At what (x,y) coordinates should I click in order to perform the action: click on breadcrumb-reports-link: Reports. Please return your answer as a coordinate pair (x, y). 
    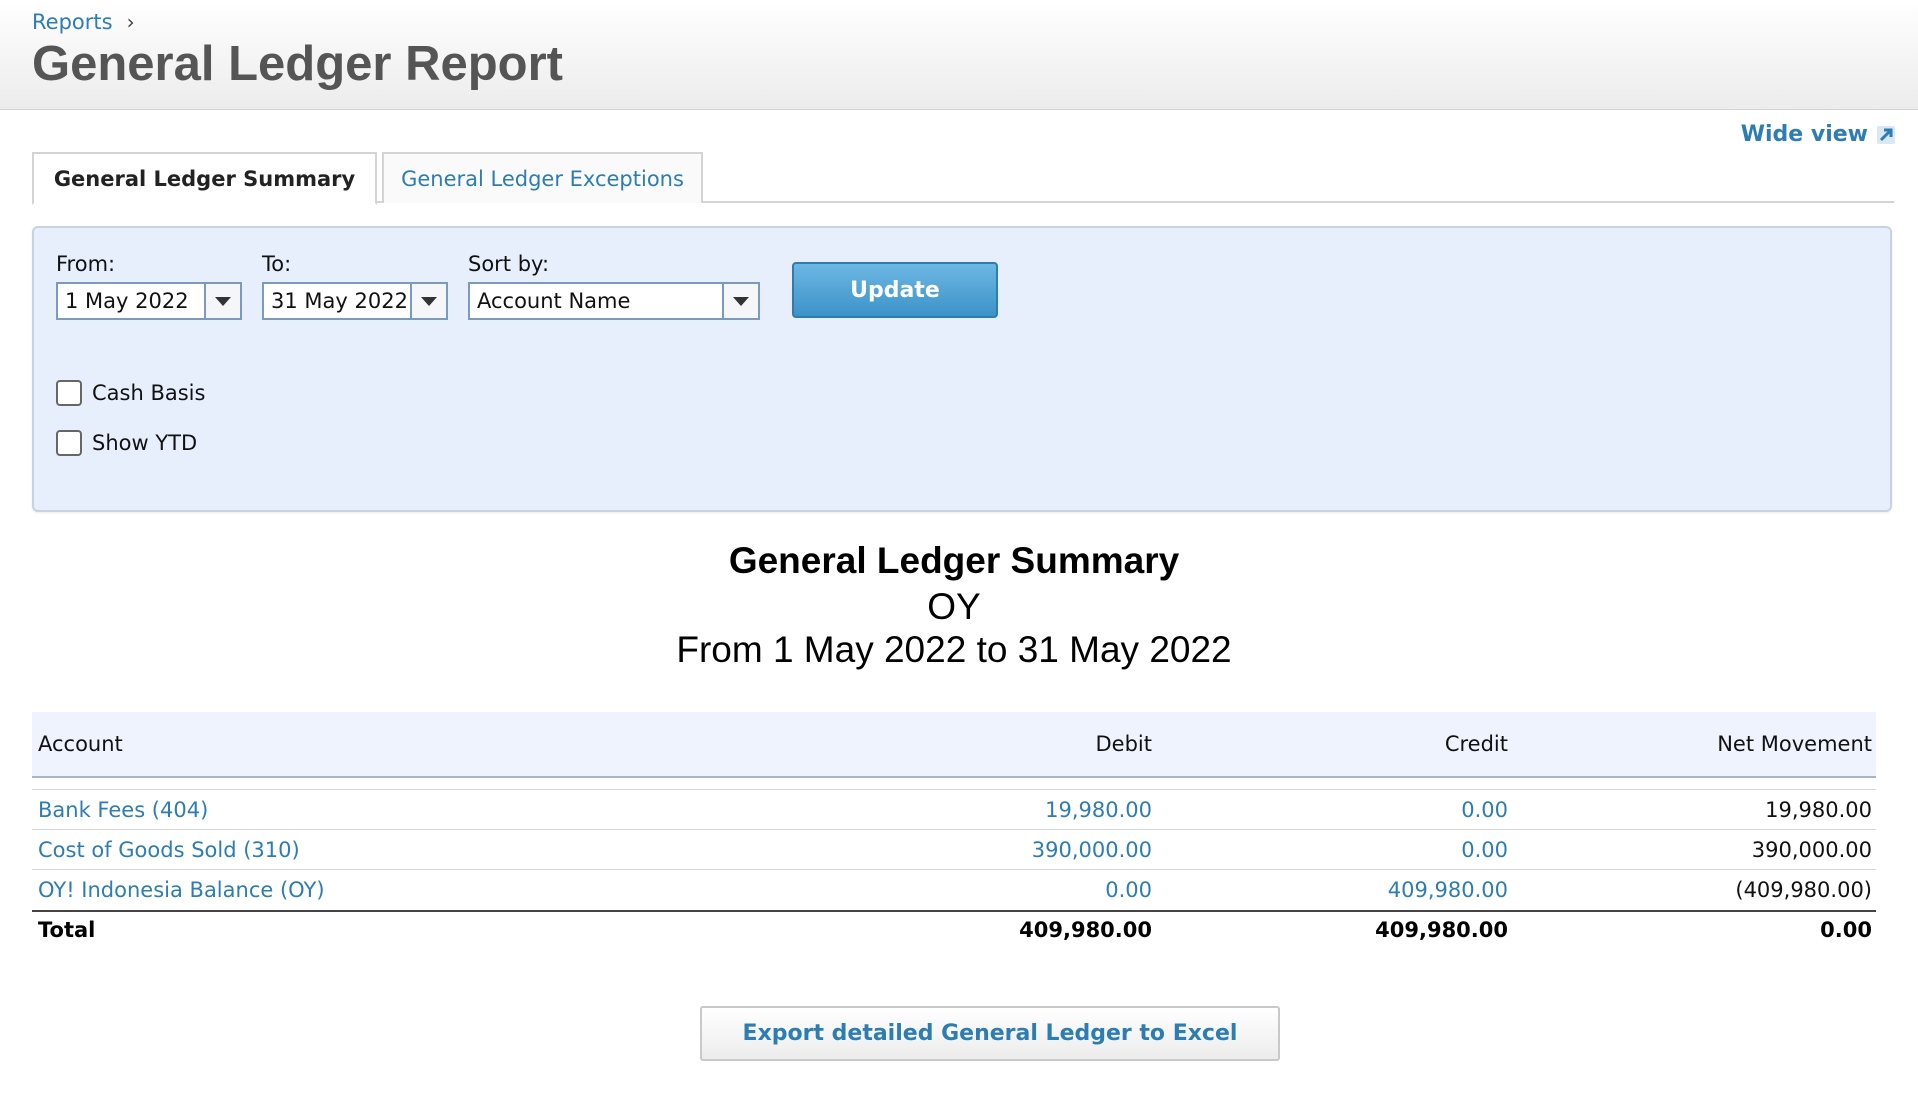
    Looking at the image, I should click on (72, 22).